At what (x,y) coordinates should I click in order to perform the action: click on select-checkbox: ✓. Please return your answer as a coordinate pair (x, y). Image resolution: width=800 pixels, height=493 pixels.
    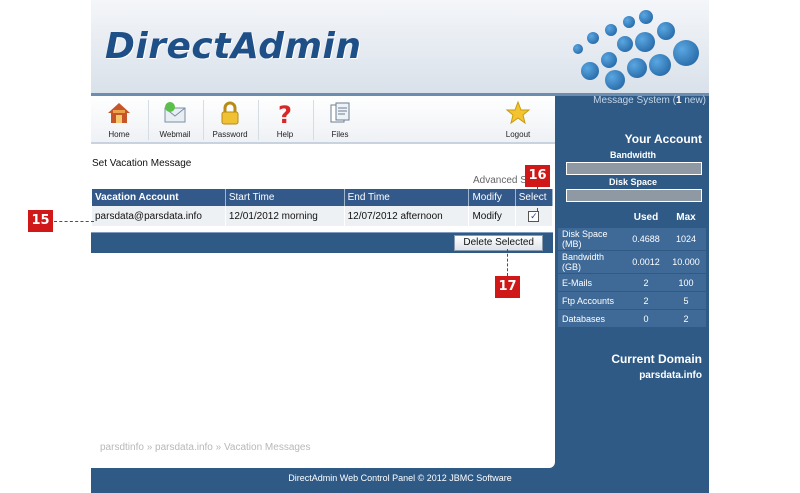
    Looking at the image, I should click on (534, 216).